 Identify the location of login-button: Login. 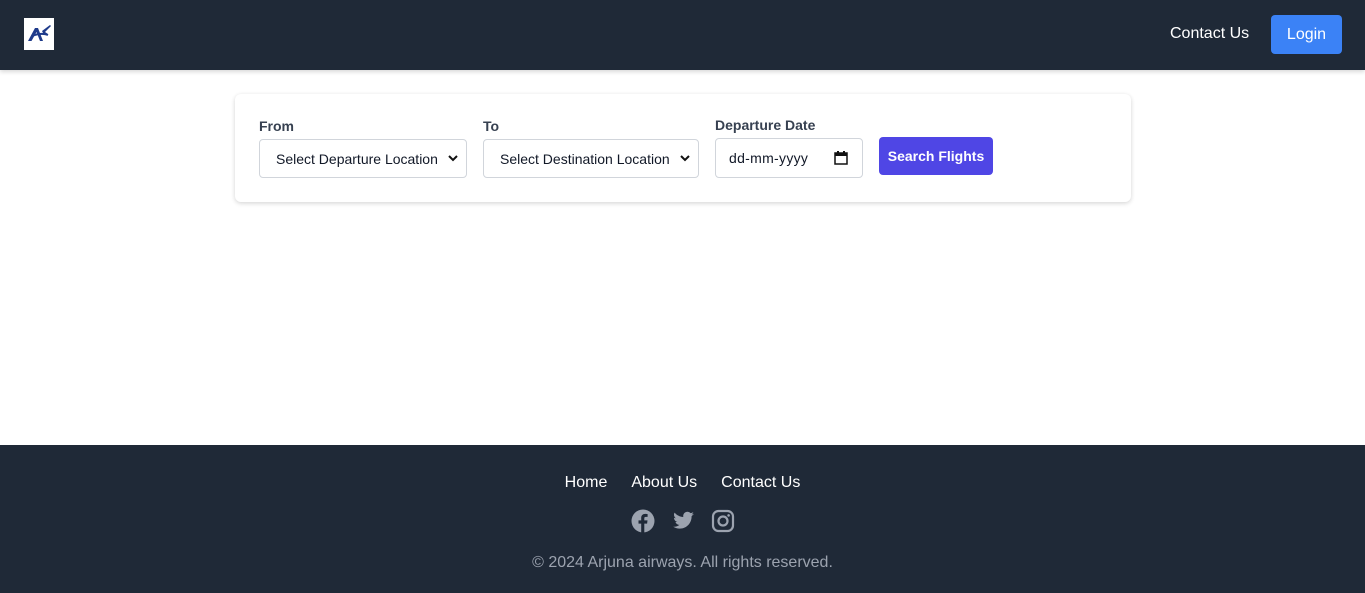
(1306, 34).